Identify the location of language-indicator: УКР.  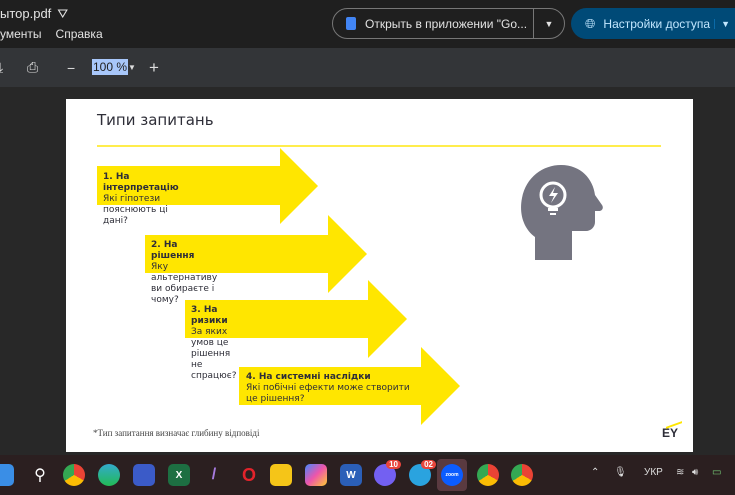
(653, 472).